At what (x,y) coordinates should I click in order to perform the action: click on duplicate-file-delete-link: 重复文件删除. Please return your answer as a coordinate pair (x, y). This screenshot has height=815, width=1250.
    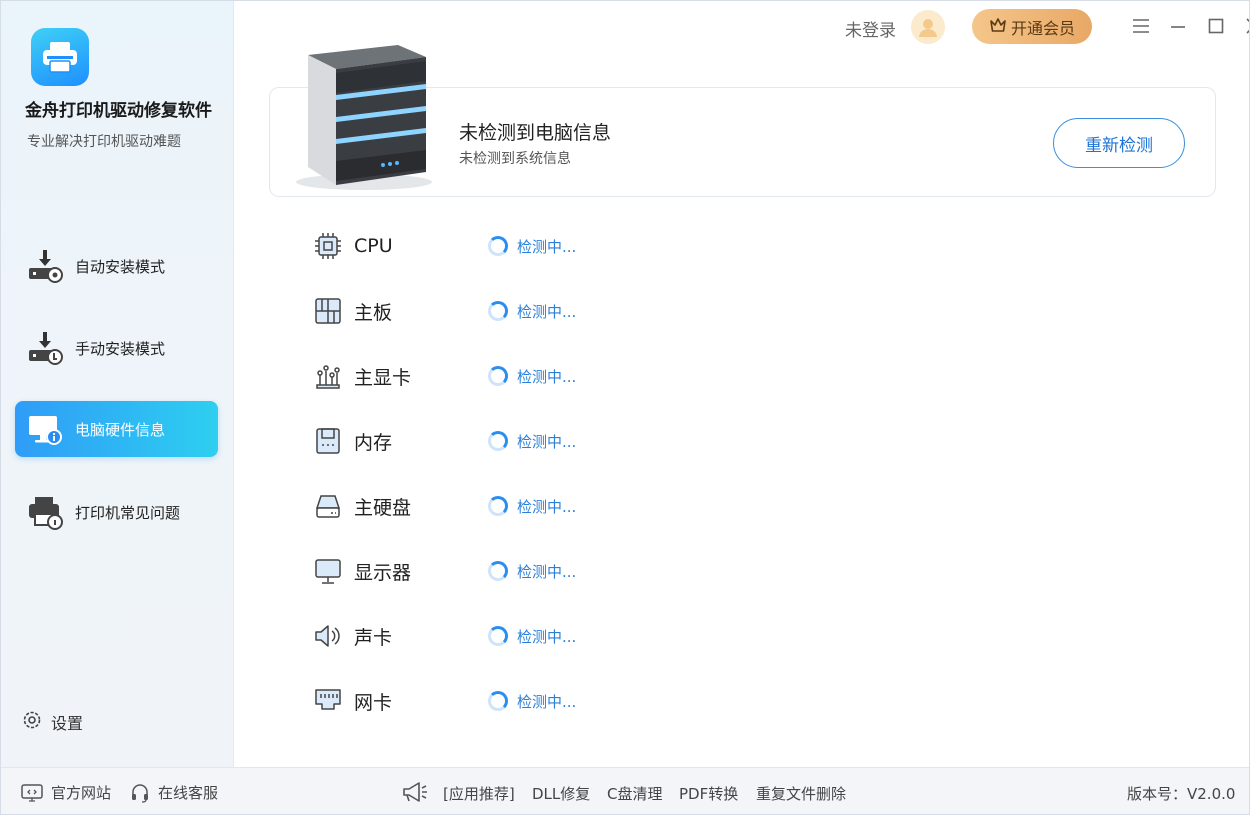
    Looking at the image, I should click on (801, 793).